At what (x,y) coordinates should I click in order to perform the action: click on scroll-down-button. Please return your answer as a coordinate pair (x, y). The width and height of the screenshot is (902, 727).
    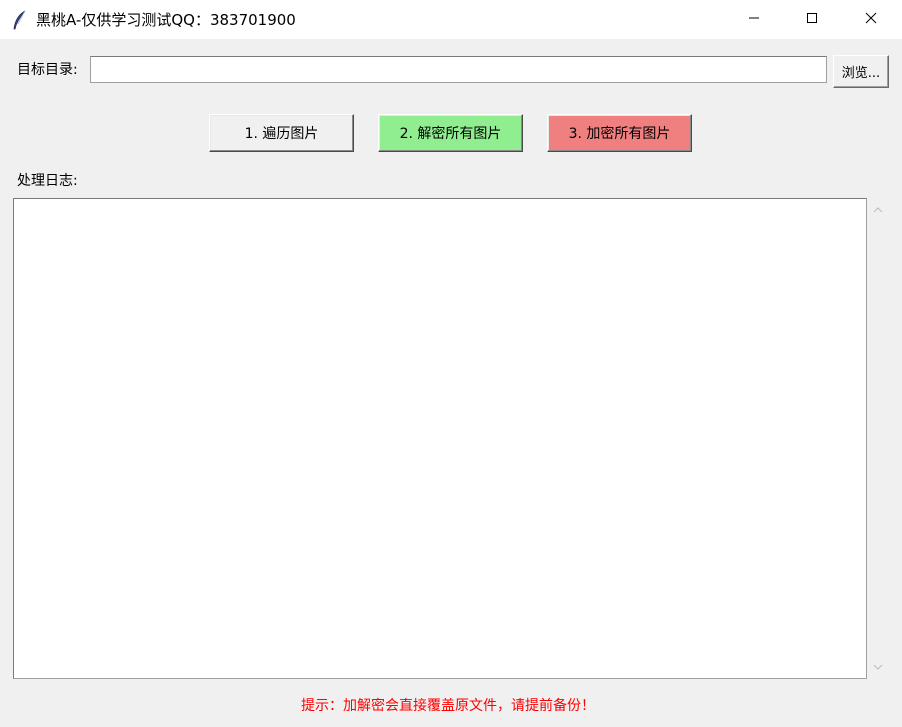
    Looking at the image, I should click on (878, 667).